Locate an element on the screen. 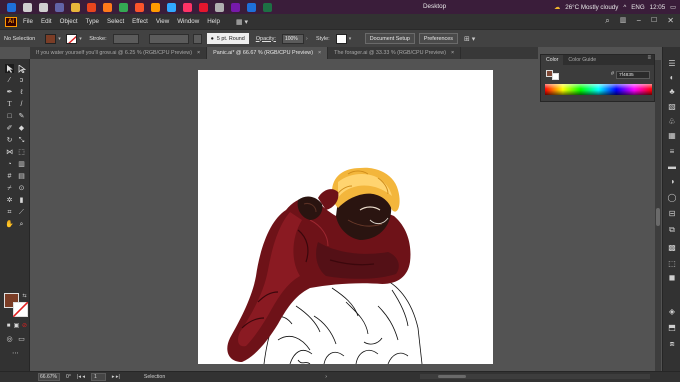 The width and height of the screenshot is (680, 382). shape-builder-tool-icon: ◔ is located at coordinates (9, 164).